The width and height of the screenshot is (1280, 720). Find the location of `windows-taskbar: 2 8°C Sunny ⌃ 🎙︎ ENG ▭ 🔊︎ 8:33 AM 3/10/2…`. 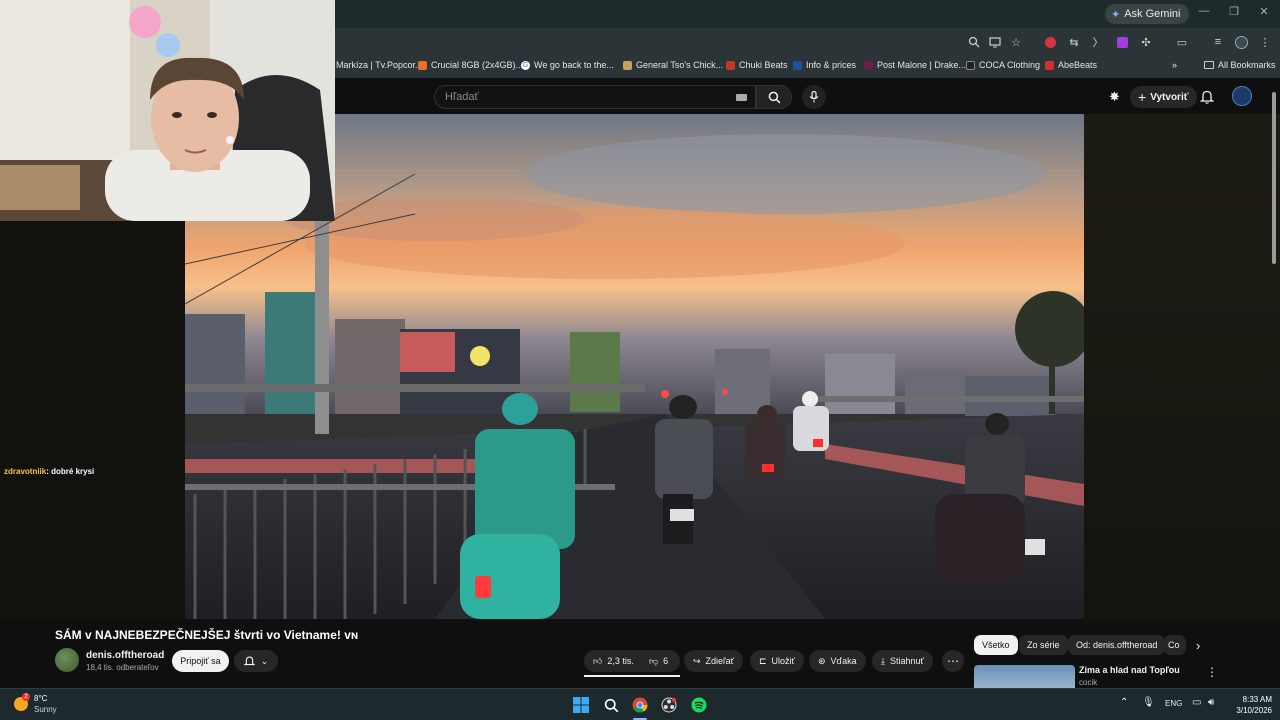

windows-taskbar: 2 8°C Sunny ⌃ 🎙︎ ENG ▭ 🔊︎ 8:33 AM 3/10/2… is located at coordinates (640, 704).